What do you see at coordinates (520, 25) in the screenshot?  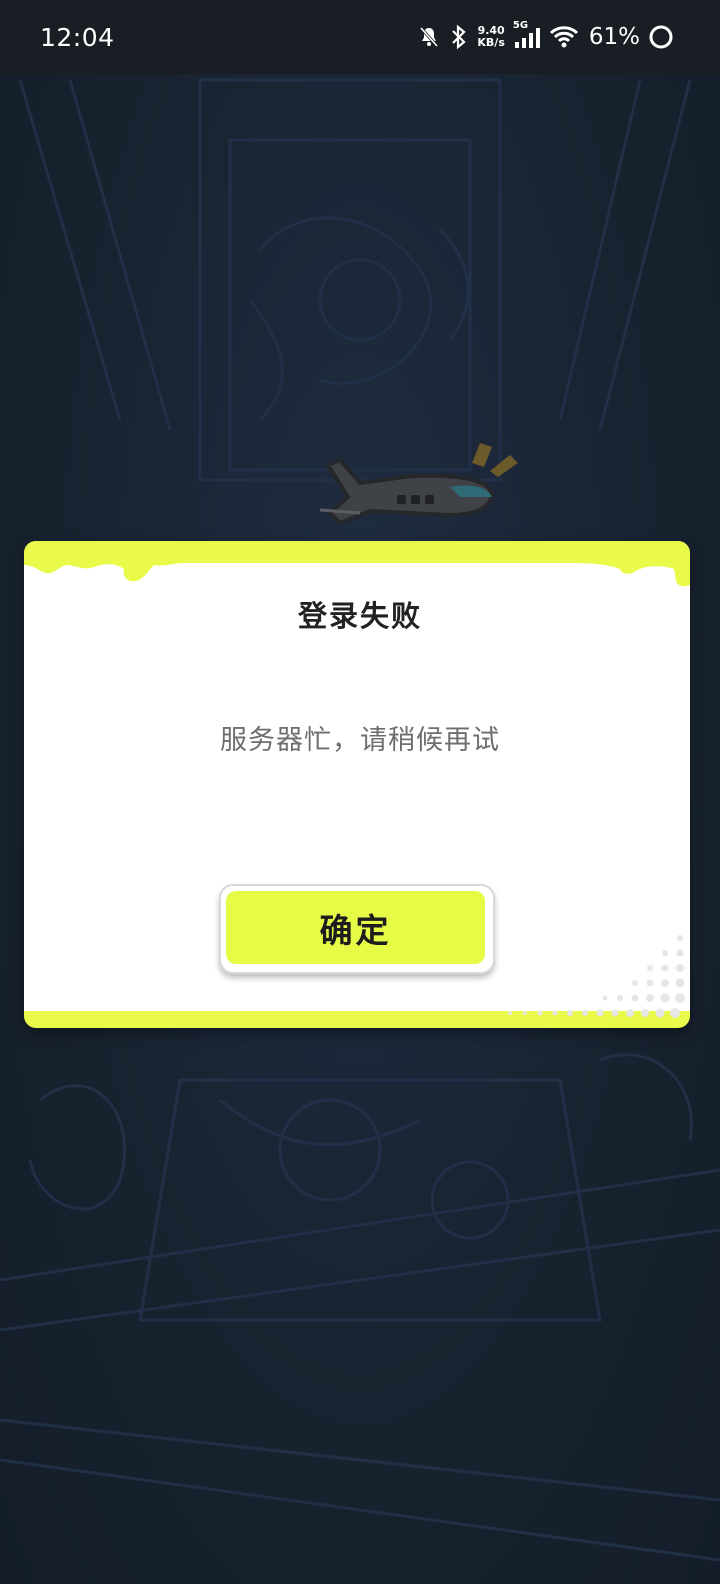 I see `network-type: 5G` at bounding box center [520, 25].